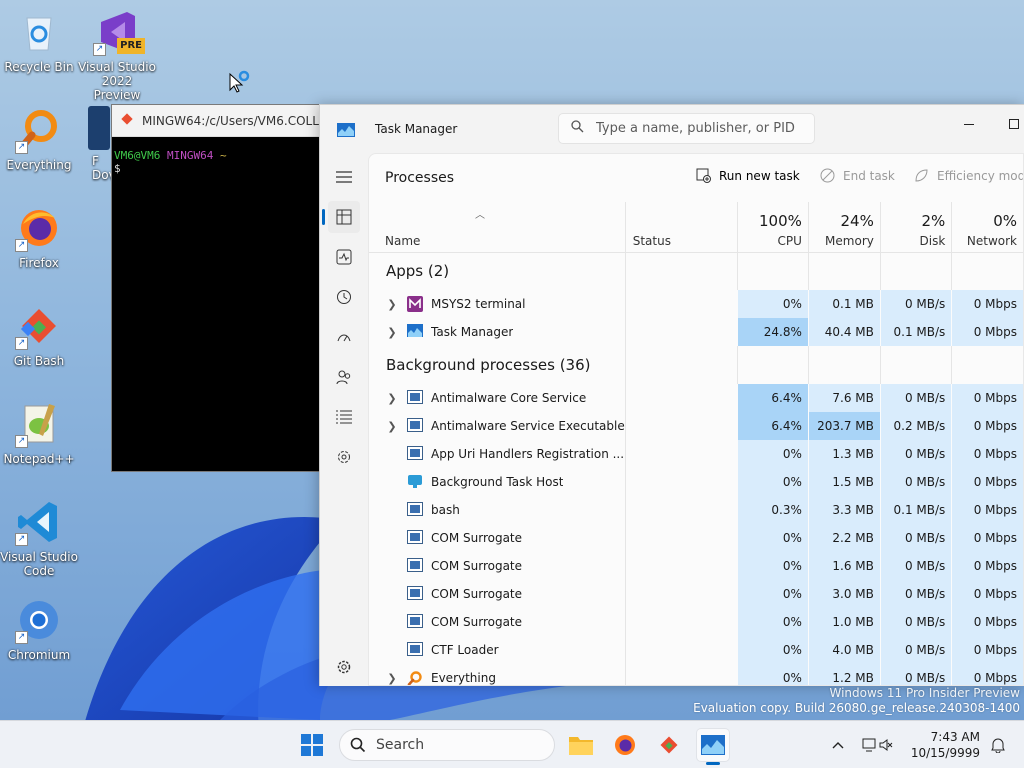 The width and height of the screenshot is (1024, 768). I want to click on maximize-button, so click(1011, 124).